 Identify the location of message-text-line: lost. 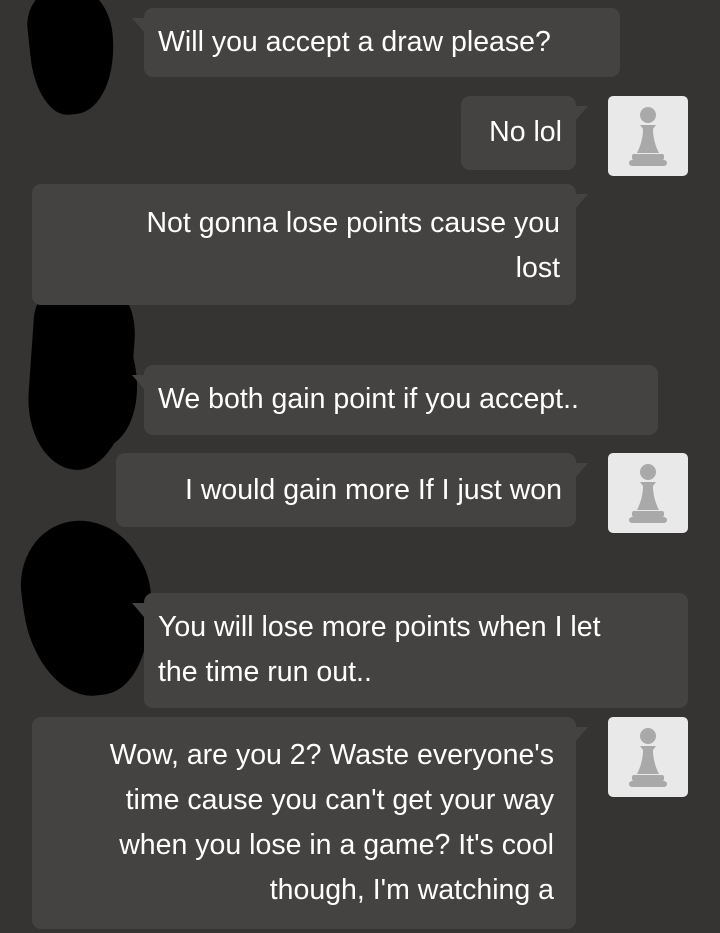
(537, 268).